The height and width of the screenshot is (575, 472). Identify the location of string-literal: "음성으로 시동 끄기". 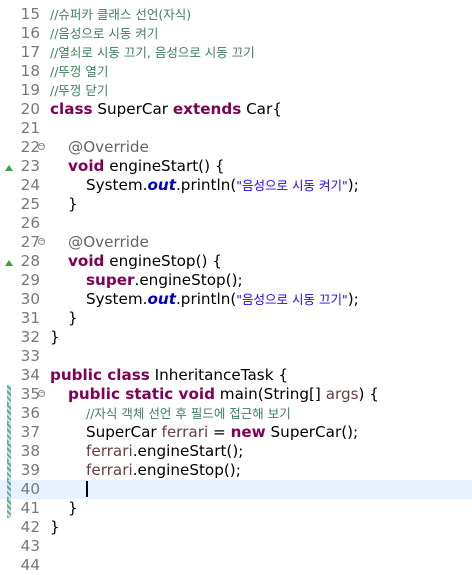
(292, 299).